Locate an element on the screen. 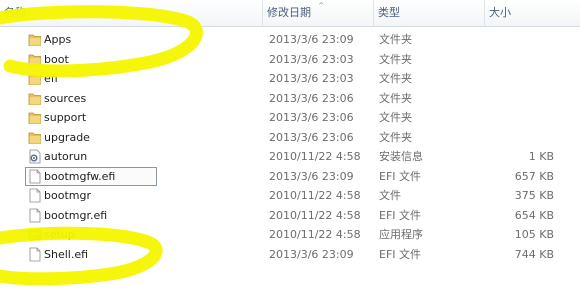  file-row: upgrade 2013/3/6 23:06 文件夹 is located at coordinates (290, 137).